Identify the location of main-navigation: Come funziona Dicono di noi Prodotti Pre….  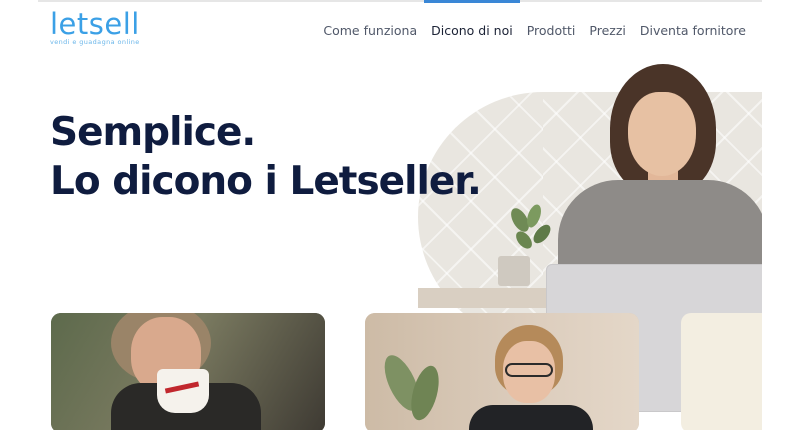
(534, 30).